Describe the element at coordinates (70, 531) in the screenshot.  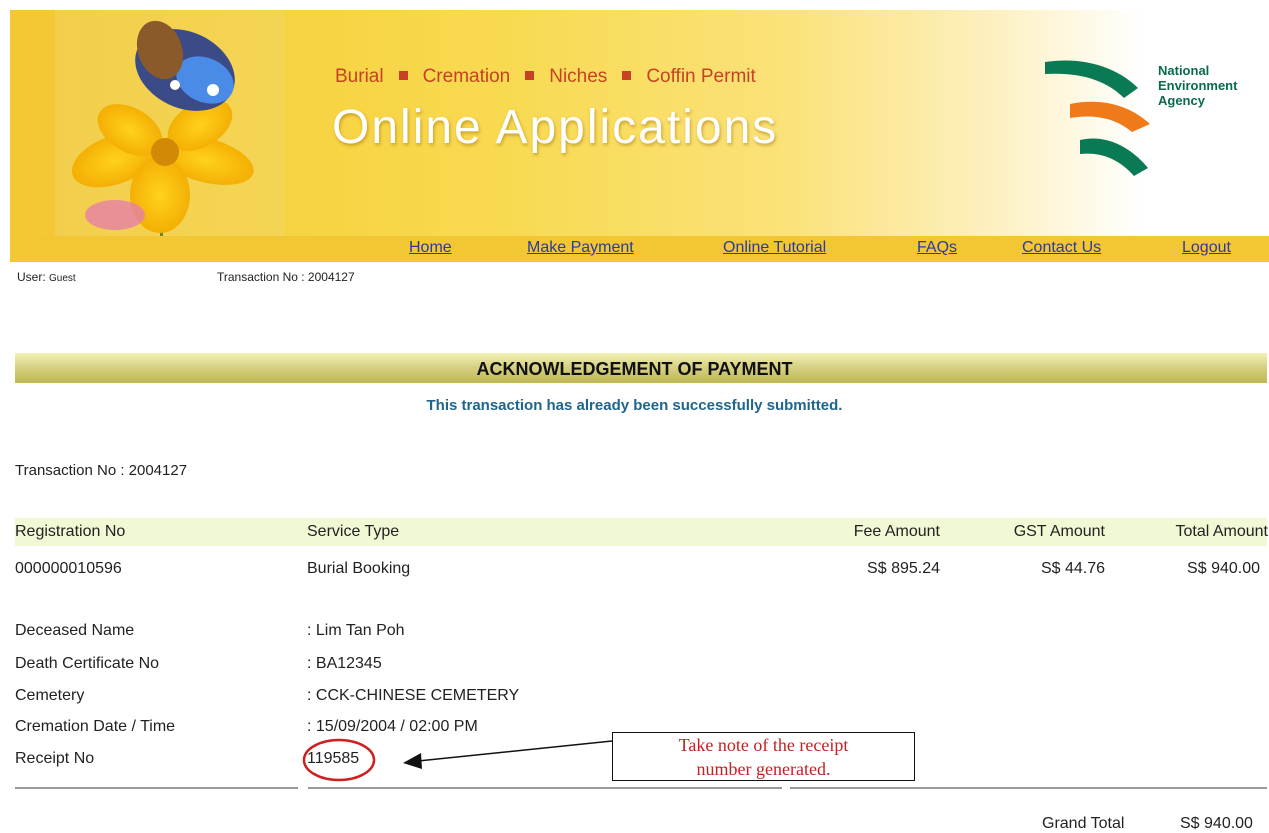
I see `col-registration-no: Registration No` at that location.